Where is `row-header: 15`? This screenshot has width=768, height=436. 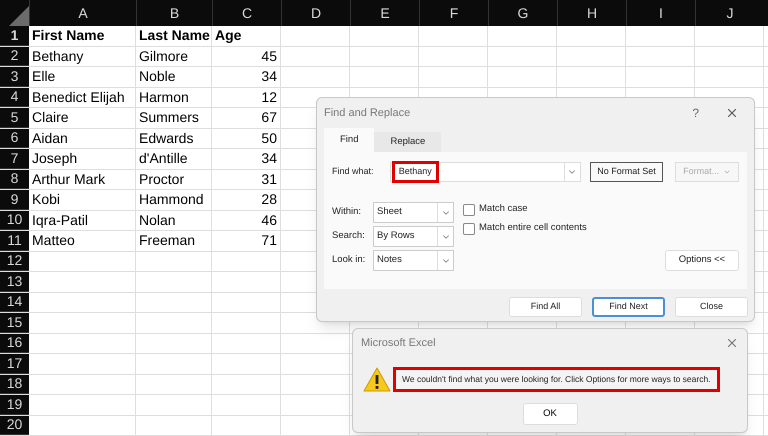
row-header: 15 is located at coordinates (14, 322).